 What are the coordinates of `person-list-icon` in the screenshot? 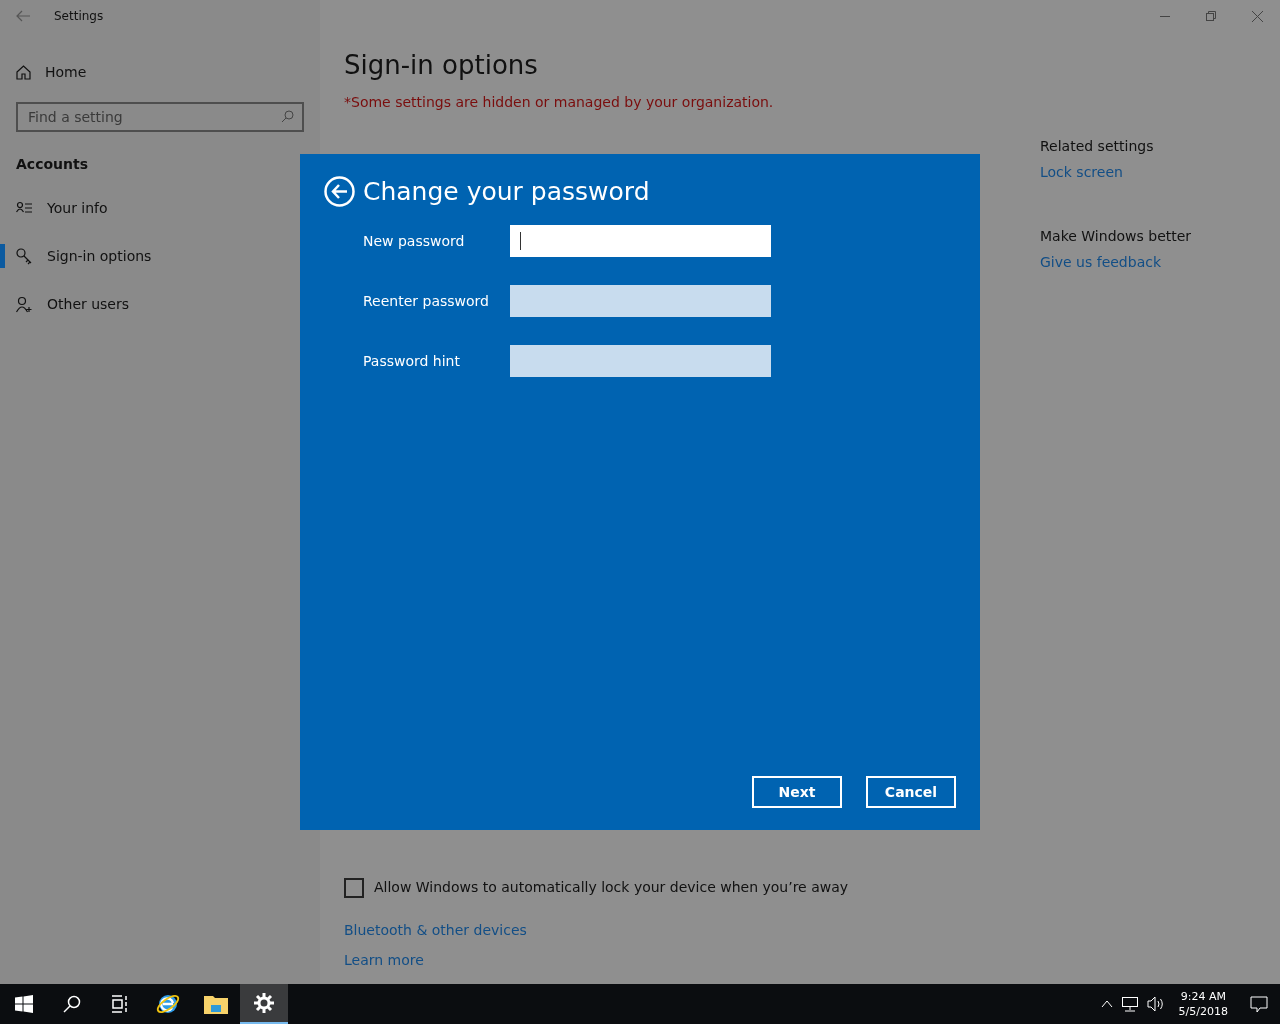 It's located at (24, 208).